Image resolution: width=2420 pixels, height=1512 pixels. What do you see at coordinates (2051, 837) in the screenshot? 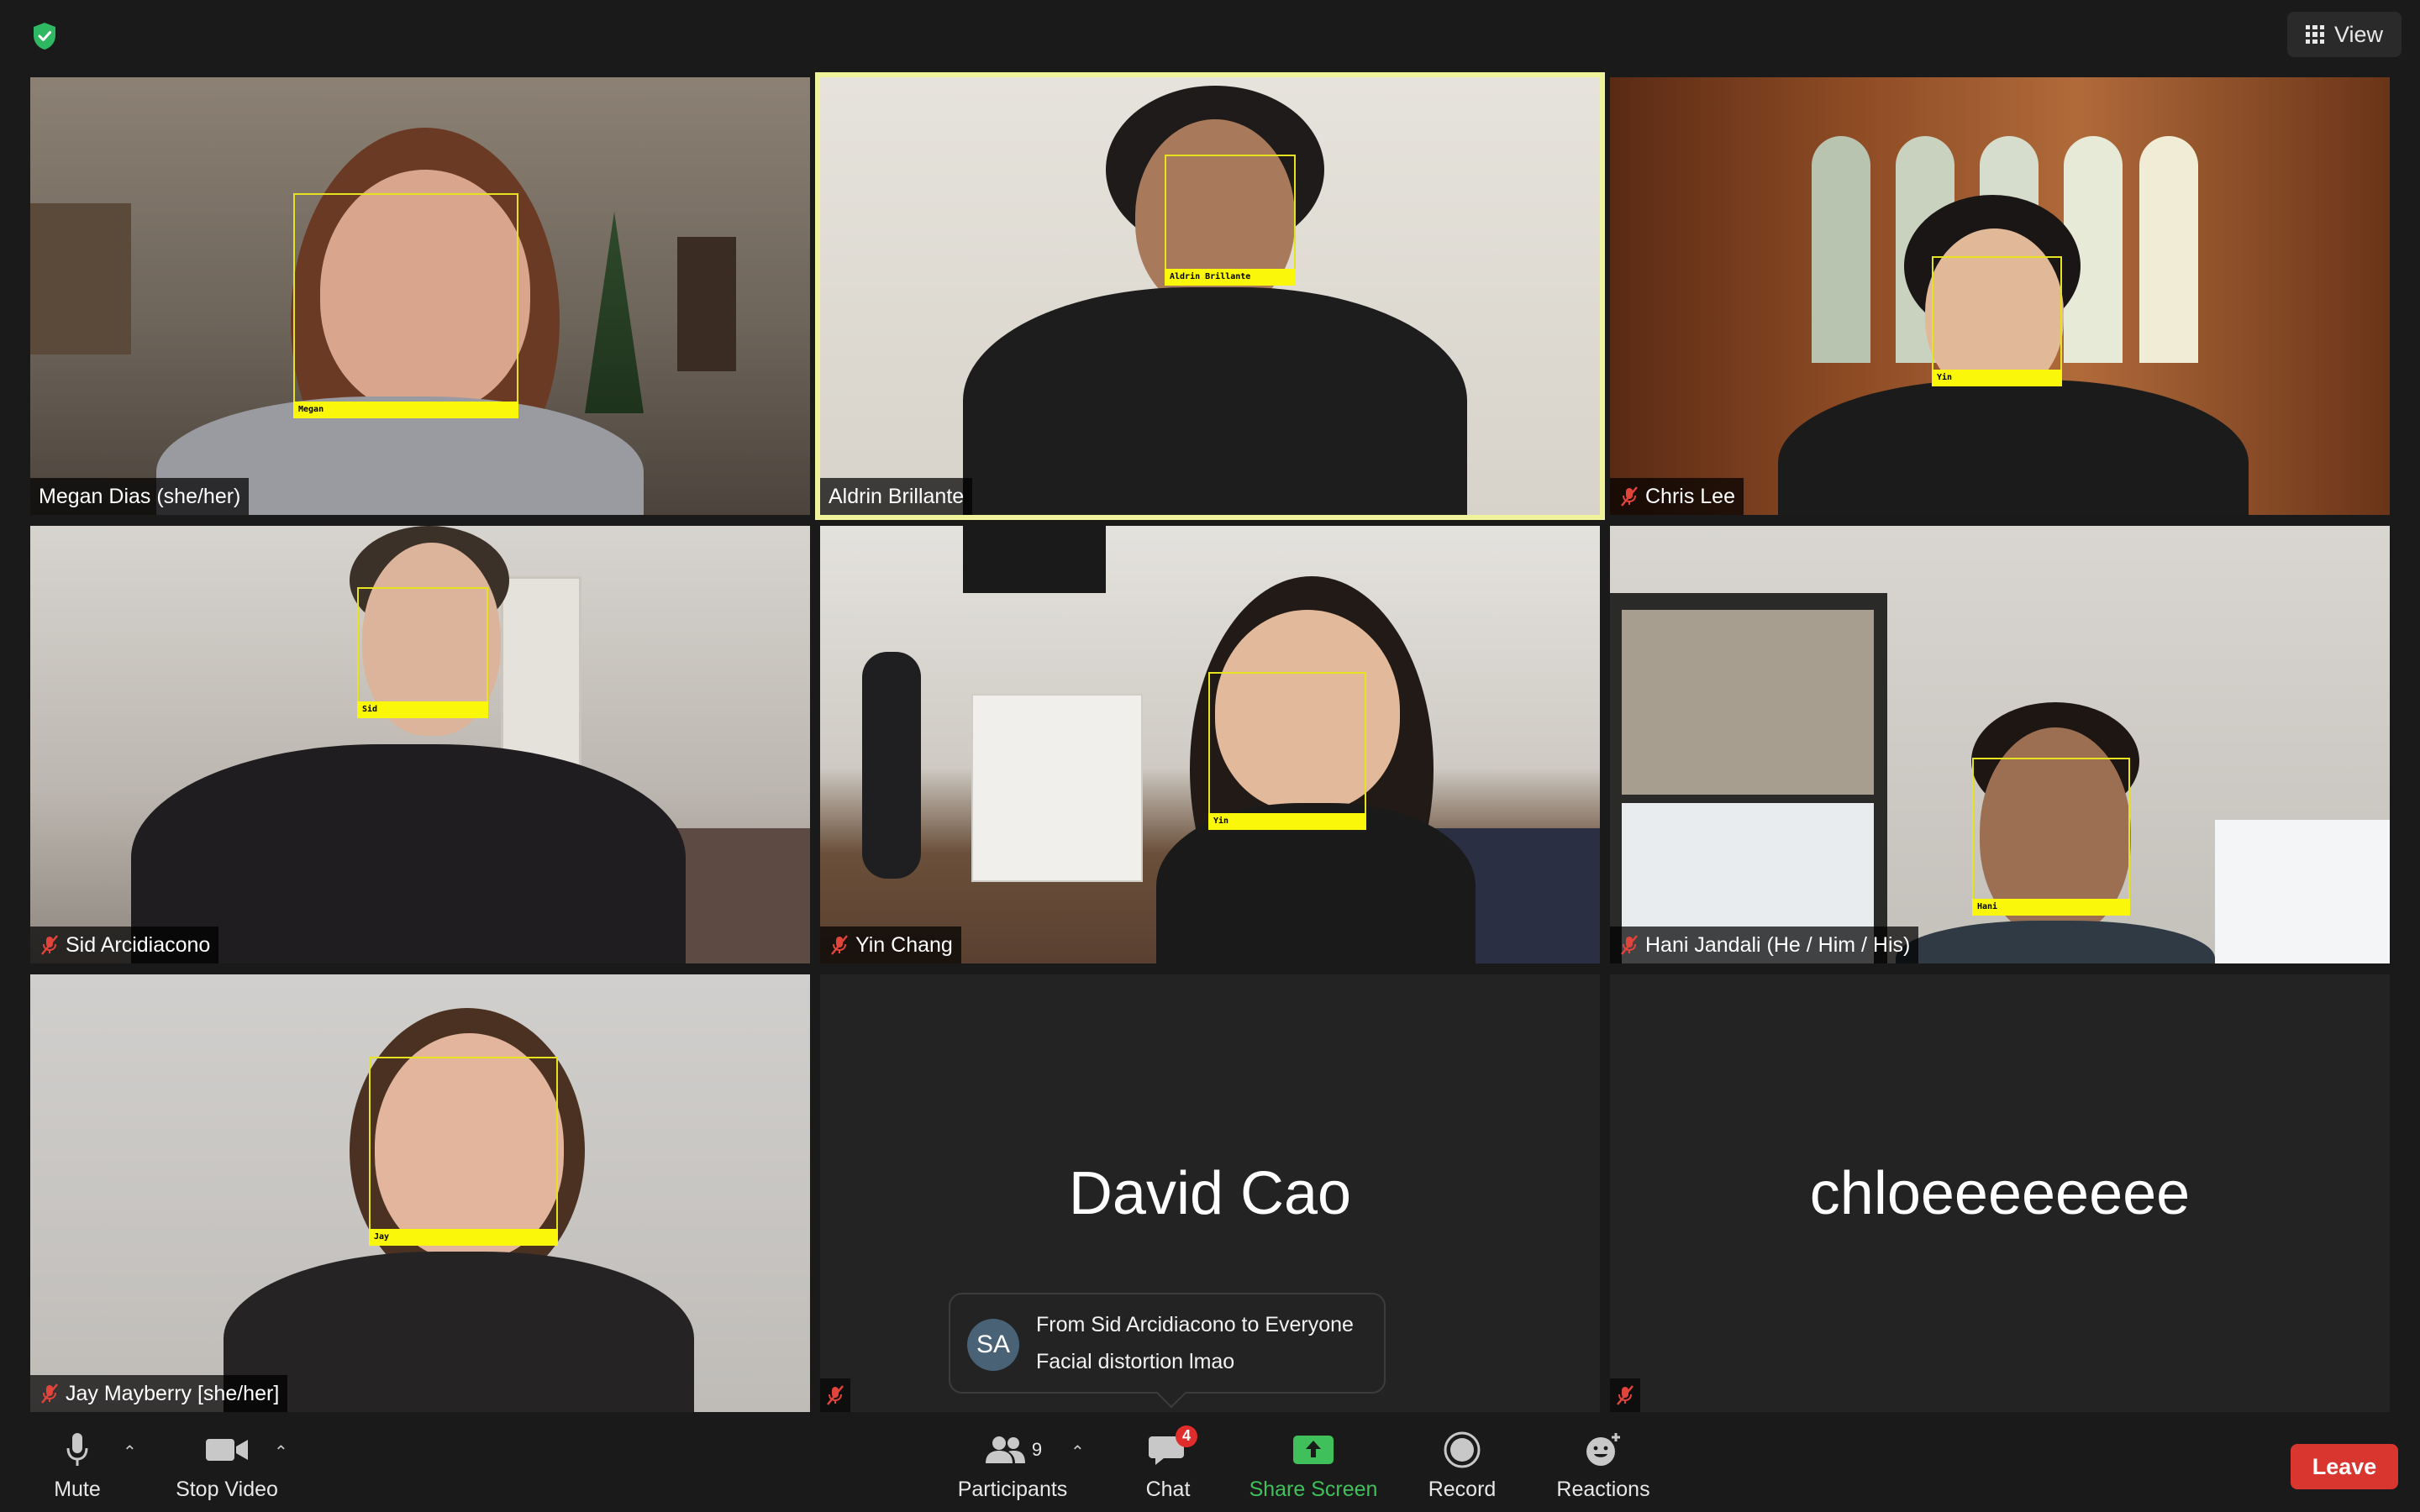
I see `face-detection-box: Hani` at bounding box center [2051, 837].